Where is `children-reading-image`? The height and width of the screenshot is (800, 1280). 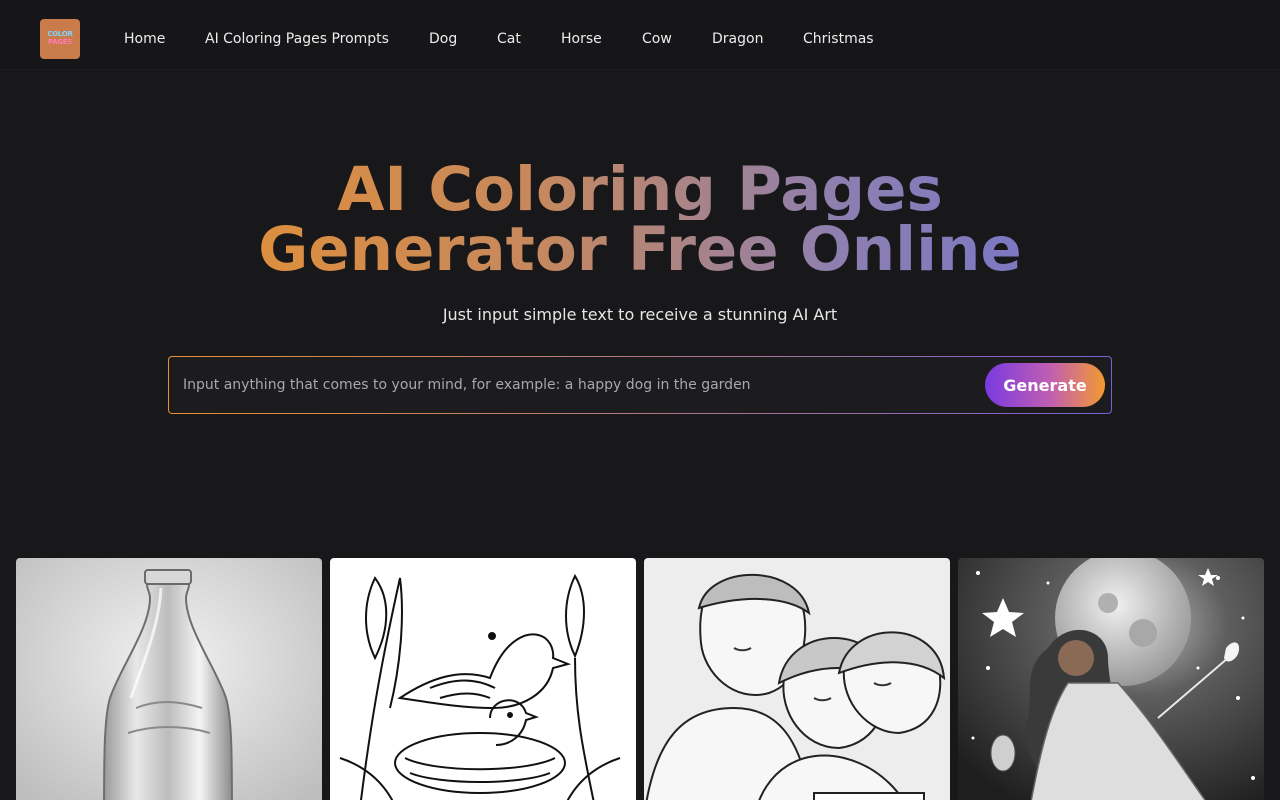 children-reading-image is located at coordinates (797, 679).